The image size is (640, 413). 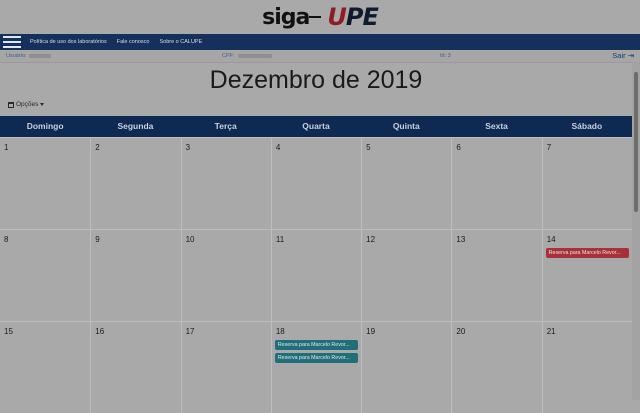 I want to click on calendar-icon, so click(x=11, y=104).